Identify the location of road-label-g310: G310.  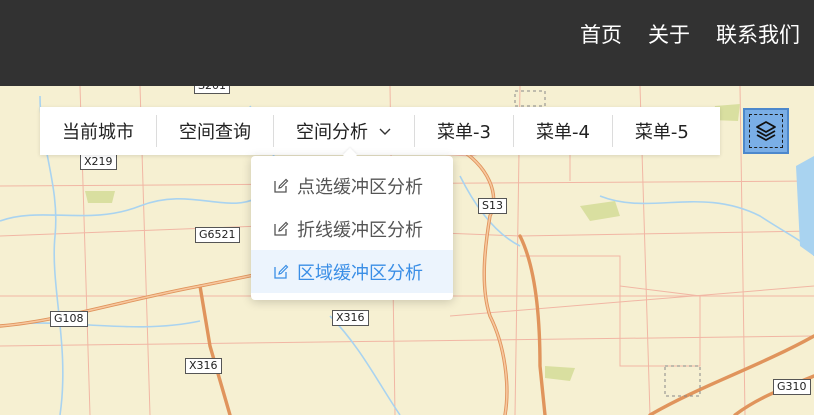
(792, 387).